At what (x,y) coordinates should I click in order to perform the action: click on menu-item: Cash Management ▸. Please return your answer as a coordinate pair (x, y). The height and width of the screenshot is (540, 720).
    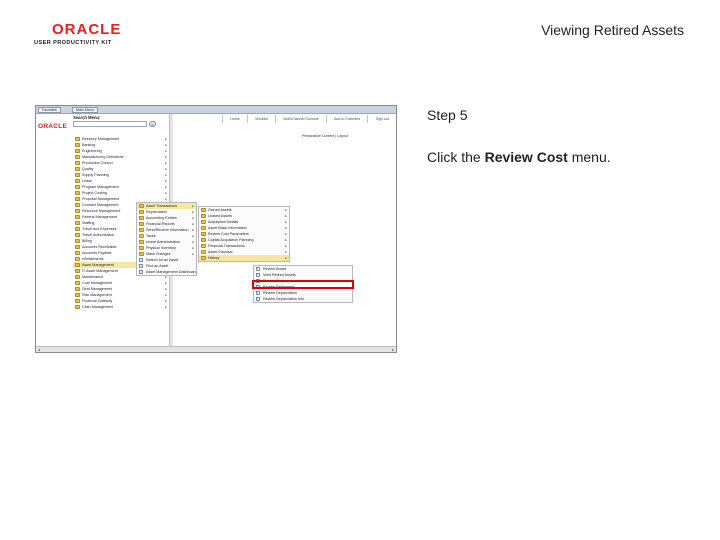
    Looking at the image, I should click on (121, 307).